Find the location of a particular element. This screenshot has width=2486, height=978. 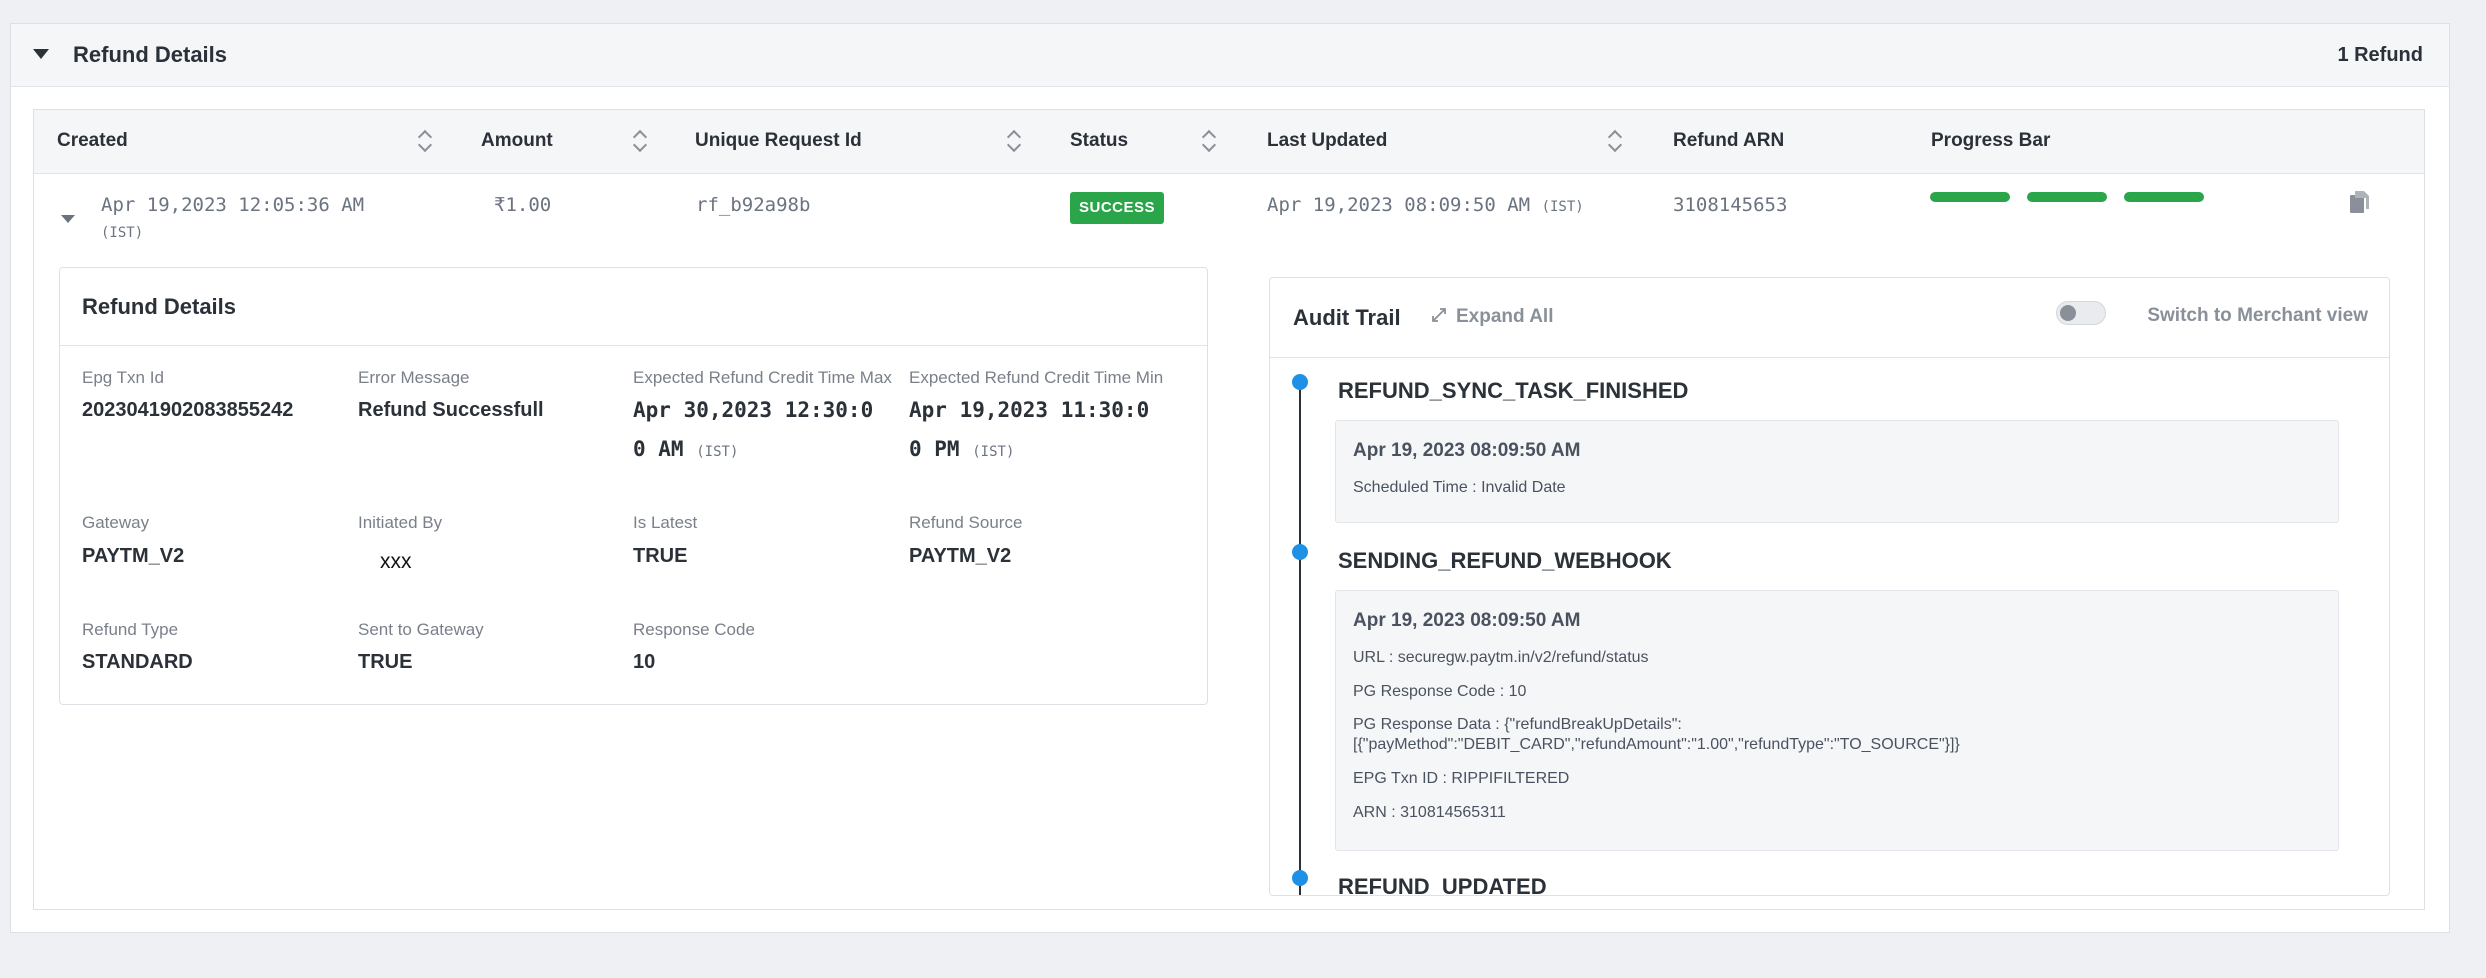

row-refund-arn: 3108145653 is located at coordinates (1730, 205).